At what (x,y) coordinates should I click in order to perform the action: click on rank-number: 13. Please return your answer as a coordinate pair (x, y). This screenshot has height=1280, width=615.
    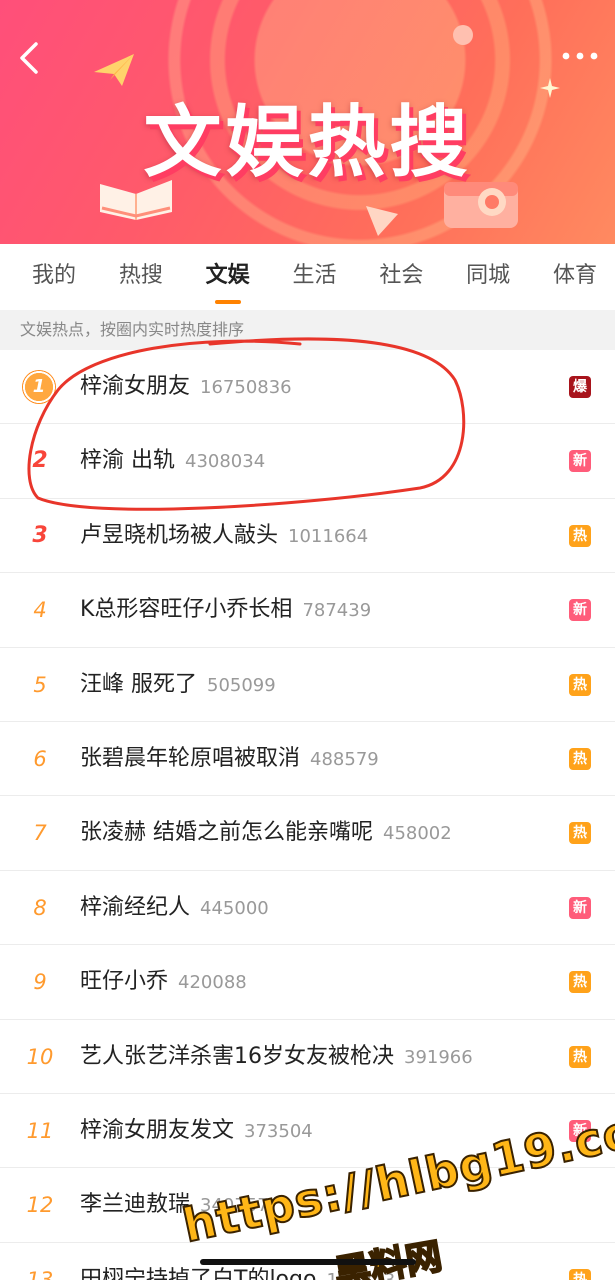
    Looking at the image, I should click on (40, 1273).